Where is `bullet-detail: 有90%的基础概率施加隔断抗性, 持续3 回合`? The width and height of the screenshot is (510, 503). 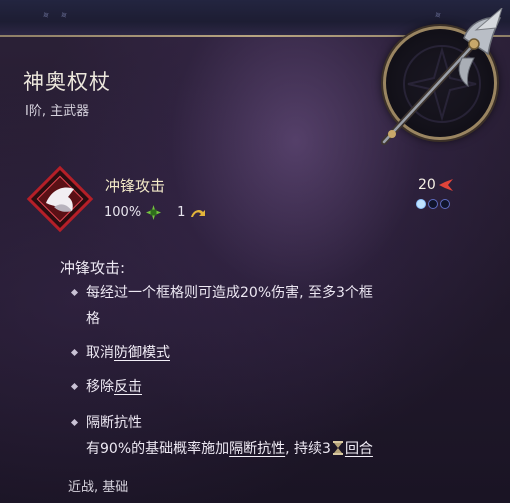 bullet-detail: 有90%的基础概率施加隔断抗性, 持续3 回合 is located at coordinates (229, 449).